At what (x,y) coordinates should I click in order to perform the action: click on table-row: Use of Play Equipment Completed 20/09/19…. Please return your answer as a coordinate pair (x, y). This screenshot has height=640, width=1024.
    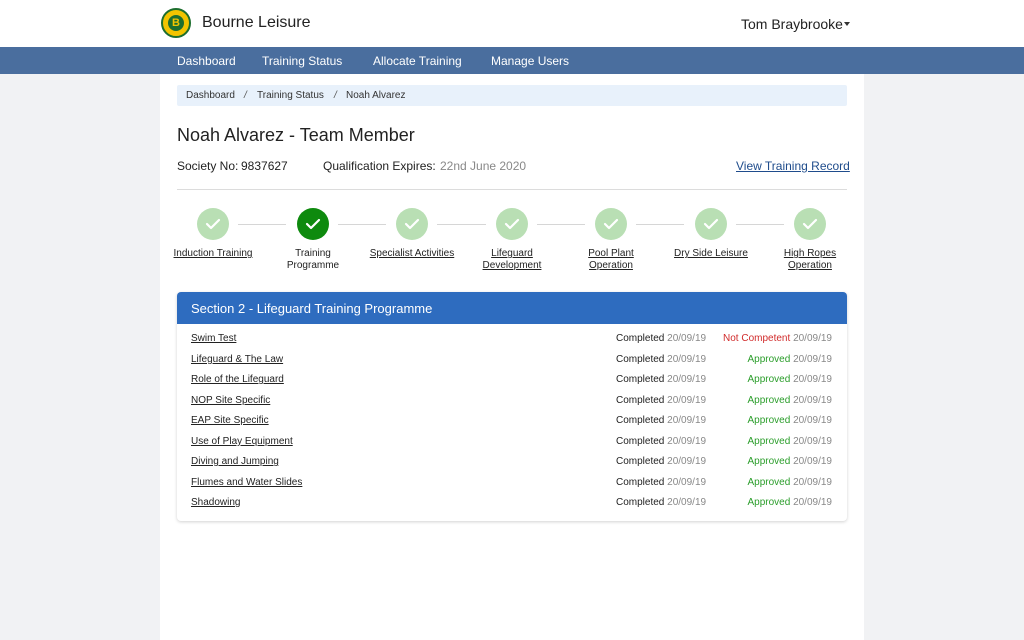
    Looking at the image, I should click on (512, 443).